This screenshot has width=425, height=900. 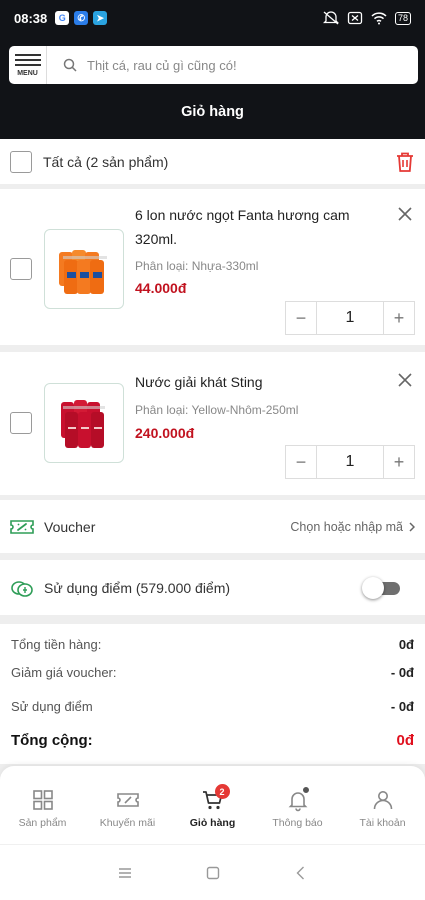 What do you see at coordinates (412, 526) in the screenshot?
I see `chevron-right-icon` at bounding box center [412, 526].